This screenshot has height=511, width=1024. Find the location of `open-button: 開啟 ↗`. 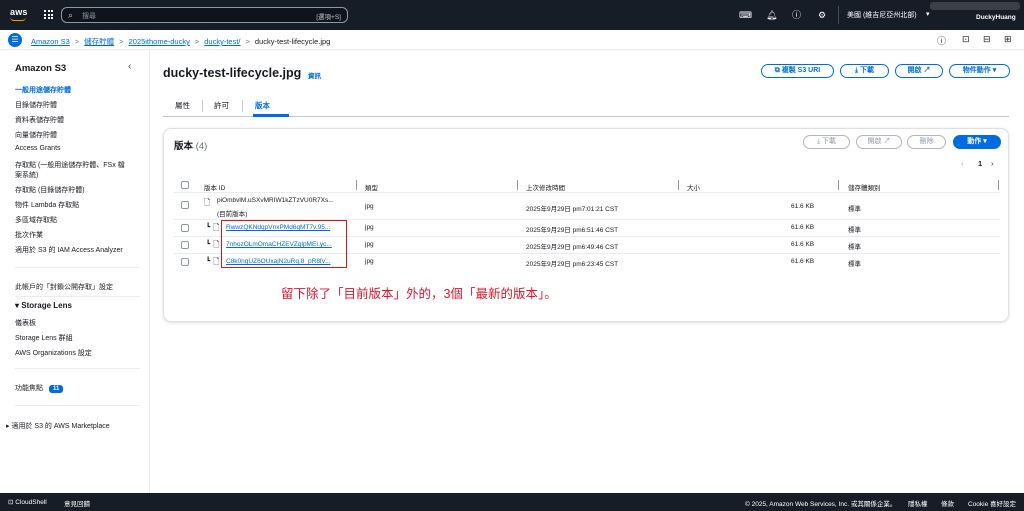

open-button: 開啟 ↗ is located at coordinates (919, 71).